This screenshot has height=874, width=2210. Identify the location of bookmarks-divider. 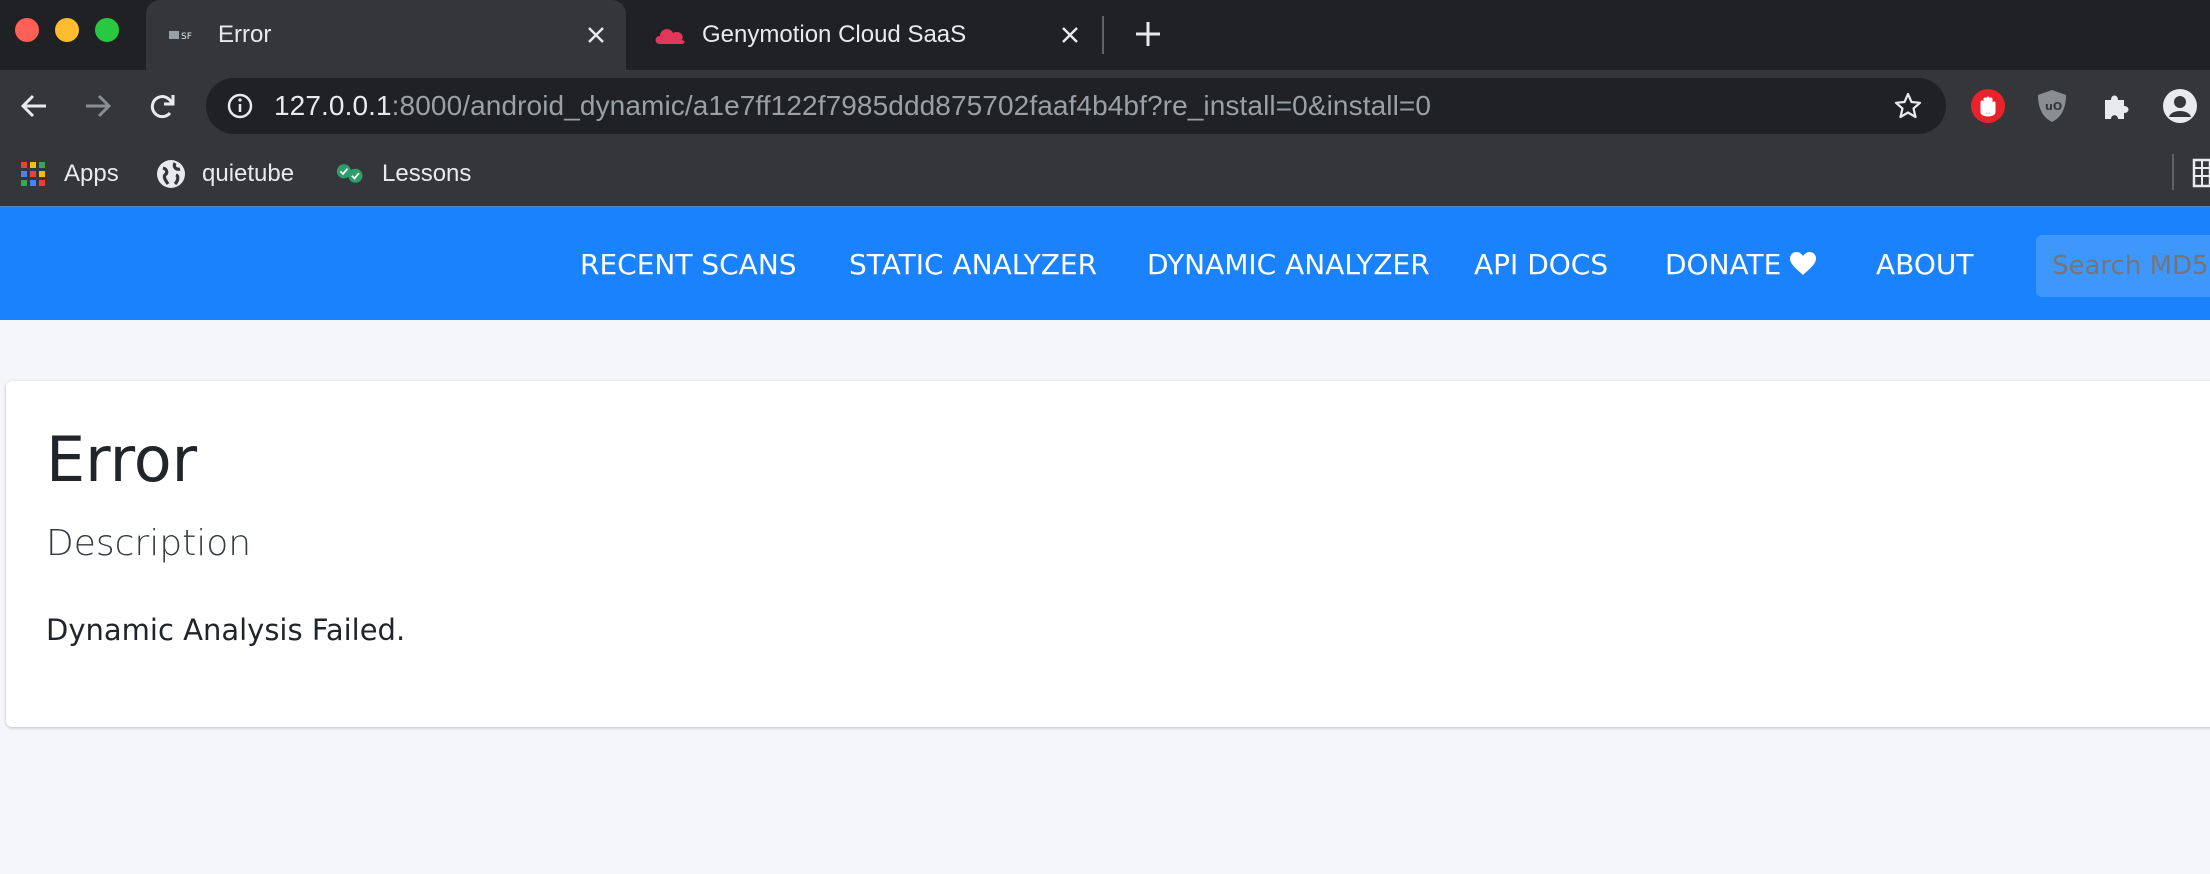
(2173, 172).